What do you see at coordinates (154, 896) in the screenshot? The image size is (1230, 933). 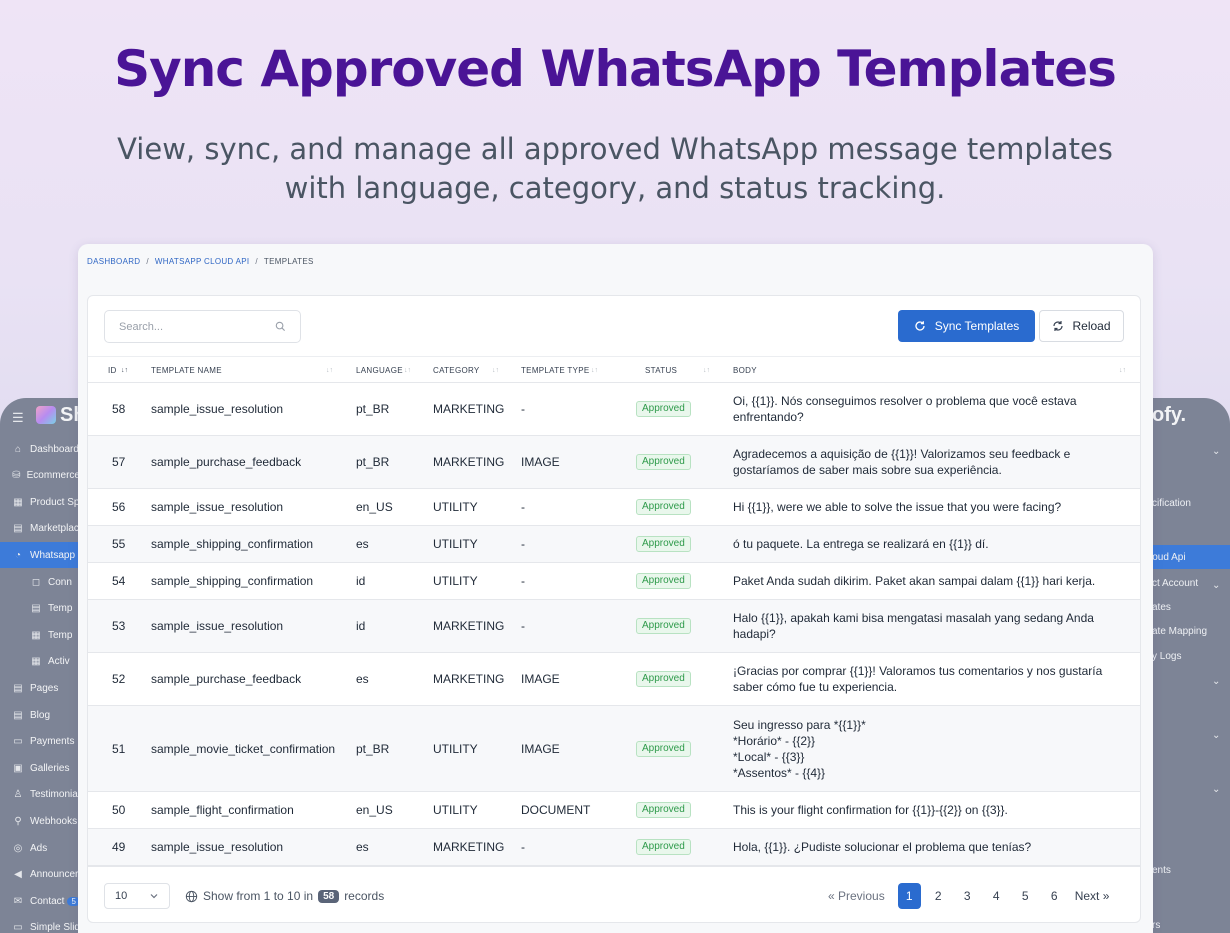 I see `chevron-down-icon` at bounding box center [154, 896].